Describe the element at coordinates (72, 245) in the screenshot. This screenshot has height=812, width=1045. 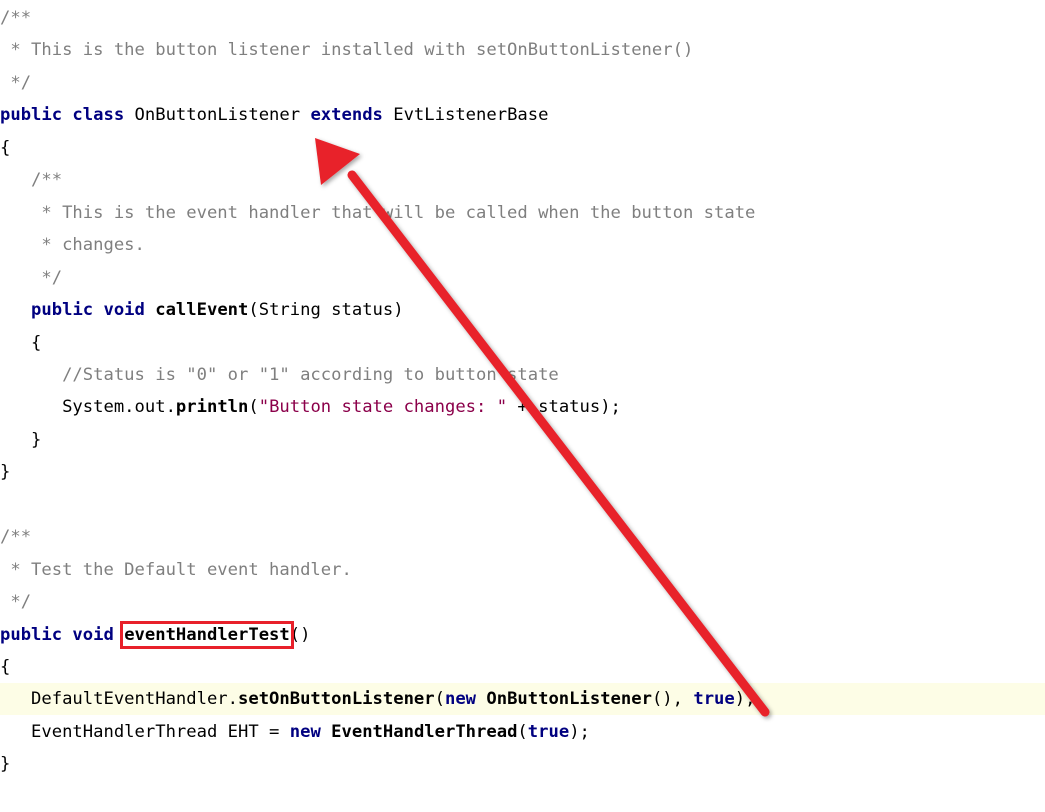
I see `code-token: * changes.` at that location.